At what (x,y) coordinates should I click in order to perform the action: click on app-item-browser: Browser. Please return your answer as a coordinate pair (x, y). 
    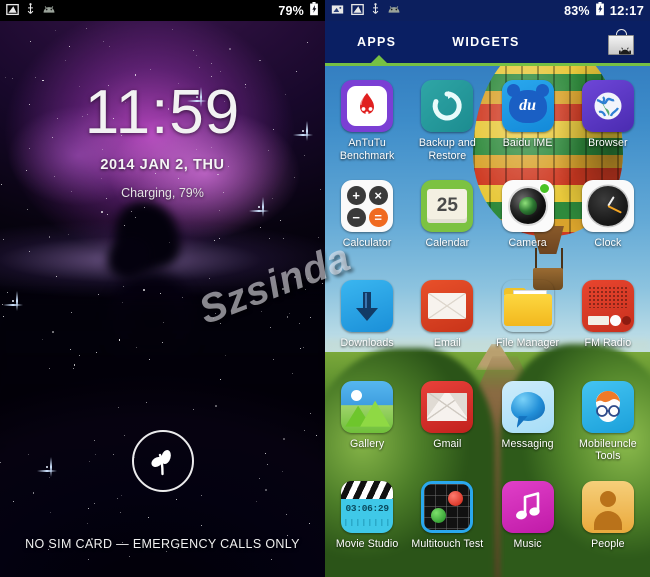
    Looking at the image, I should click on (608, 124).